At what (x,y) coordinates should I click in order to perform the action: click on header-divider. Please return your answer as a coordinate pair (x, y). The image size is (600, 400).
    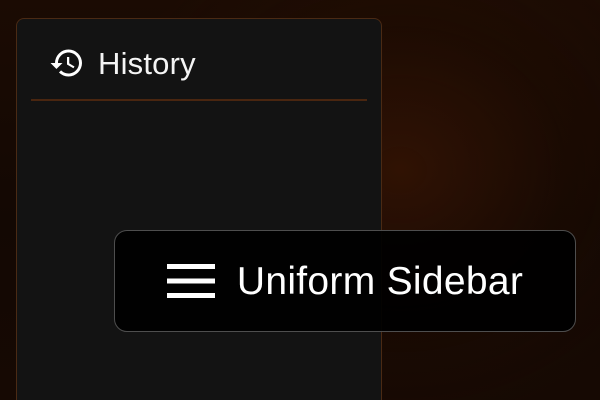
    Looking at the image, I should click on (199, 100).